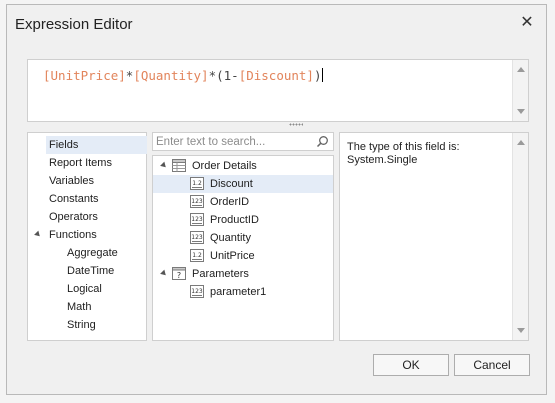  Describe the element at coordinates (223, 75) in the screenshot. I see `expression-token: *(1-` at that location.